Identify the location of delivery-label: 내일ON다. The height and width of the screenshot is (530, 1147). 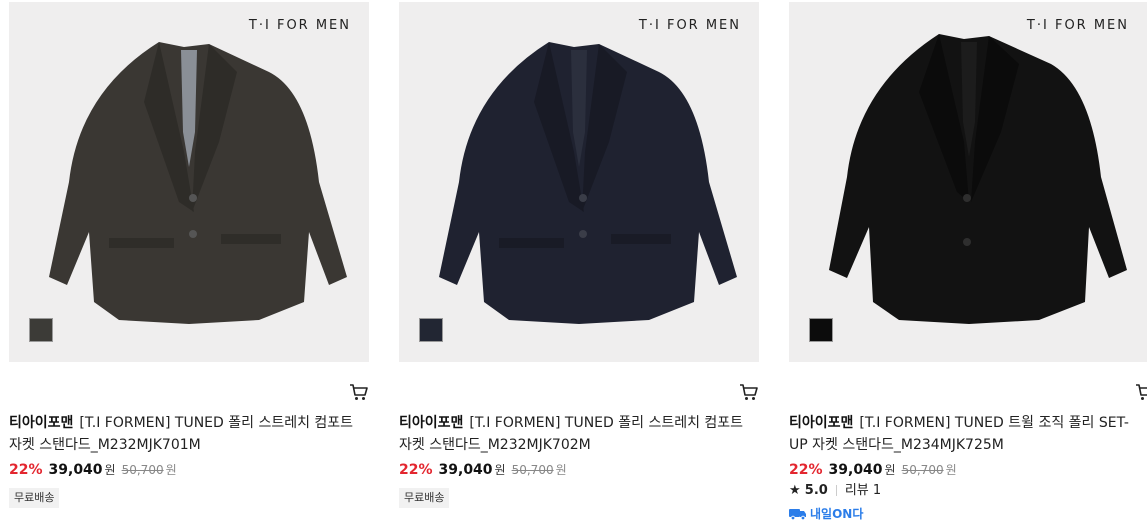
(837, 514).